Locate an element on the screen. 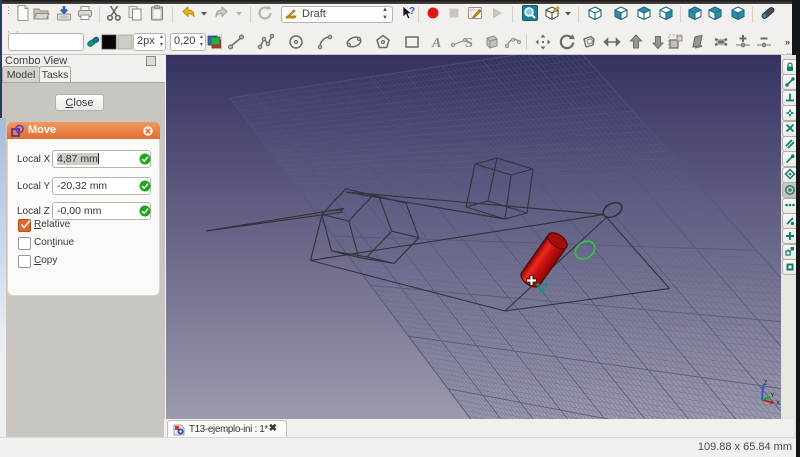  svg-text: Z is located at coordinates (766, 384).